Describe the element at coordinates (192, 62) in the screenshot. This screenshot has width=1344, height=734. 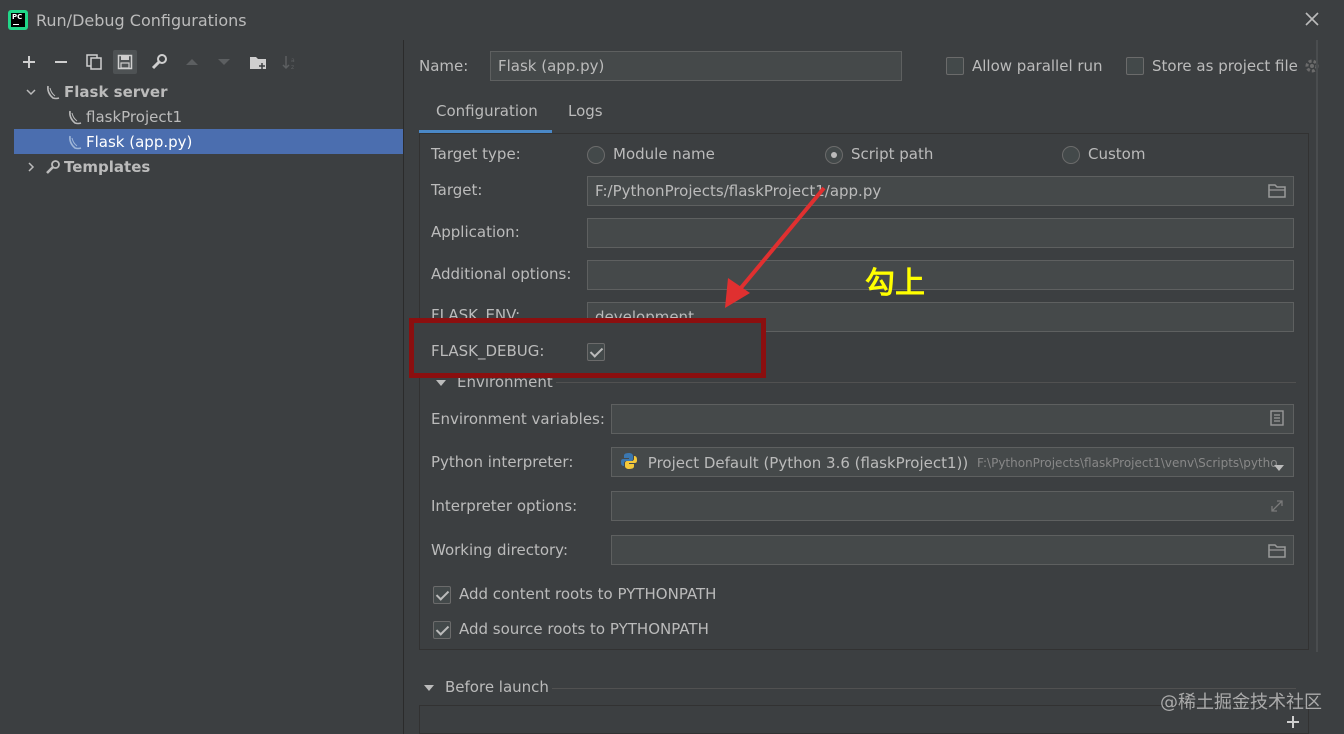
I see `move-up-icon` at that location.